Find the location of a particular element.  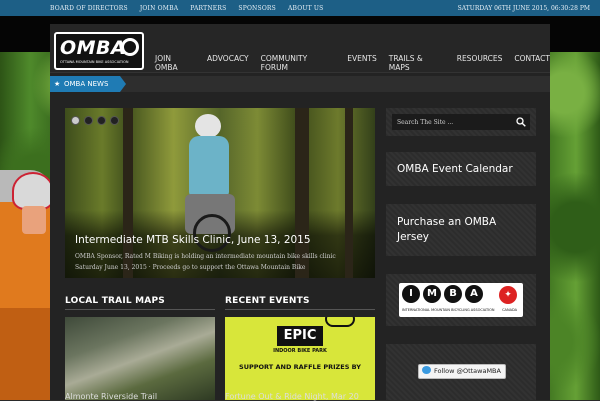

event-logo: EPIC is located at coordinates (300, 336).